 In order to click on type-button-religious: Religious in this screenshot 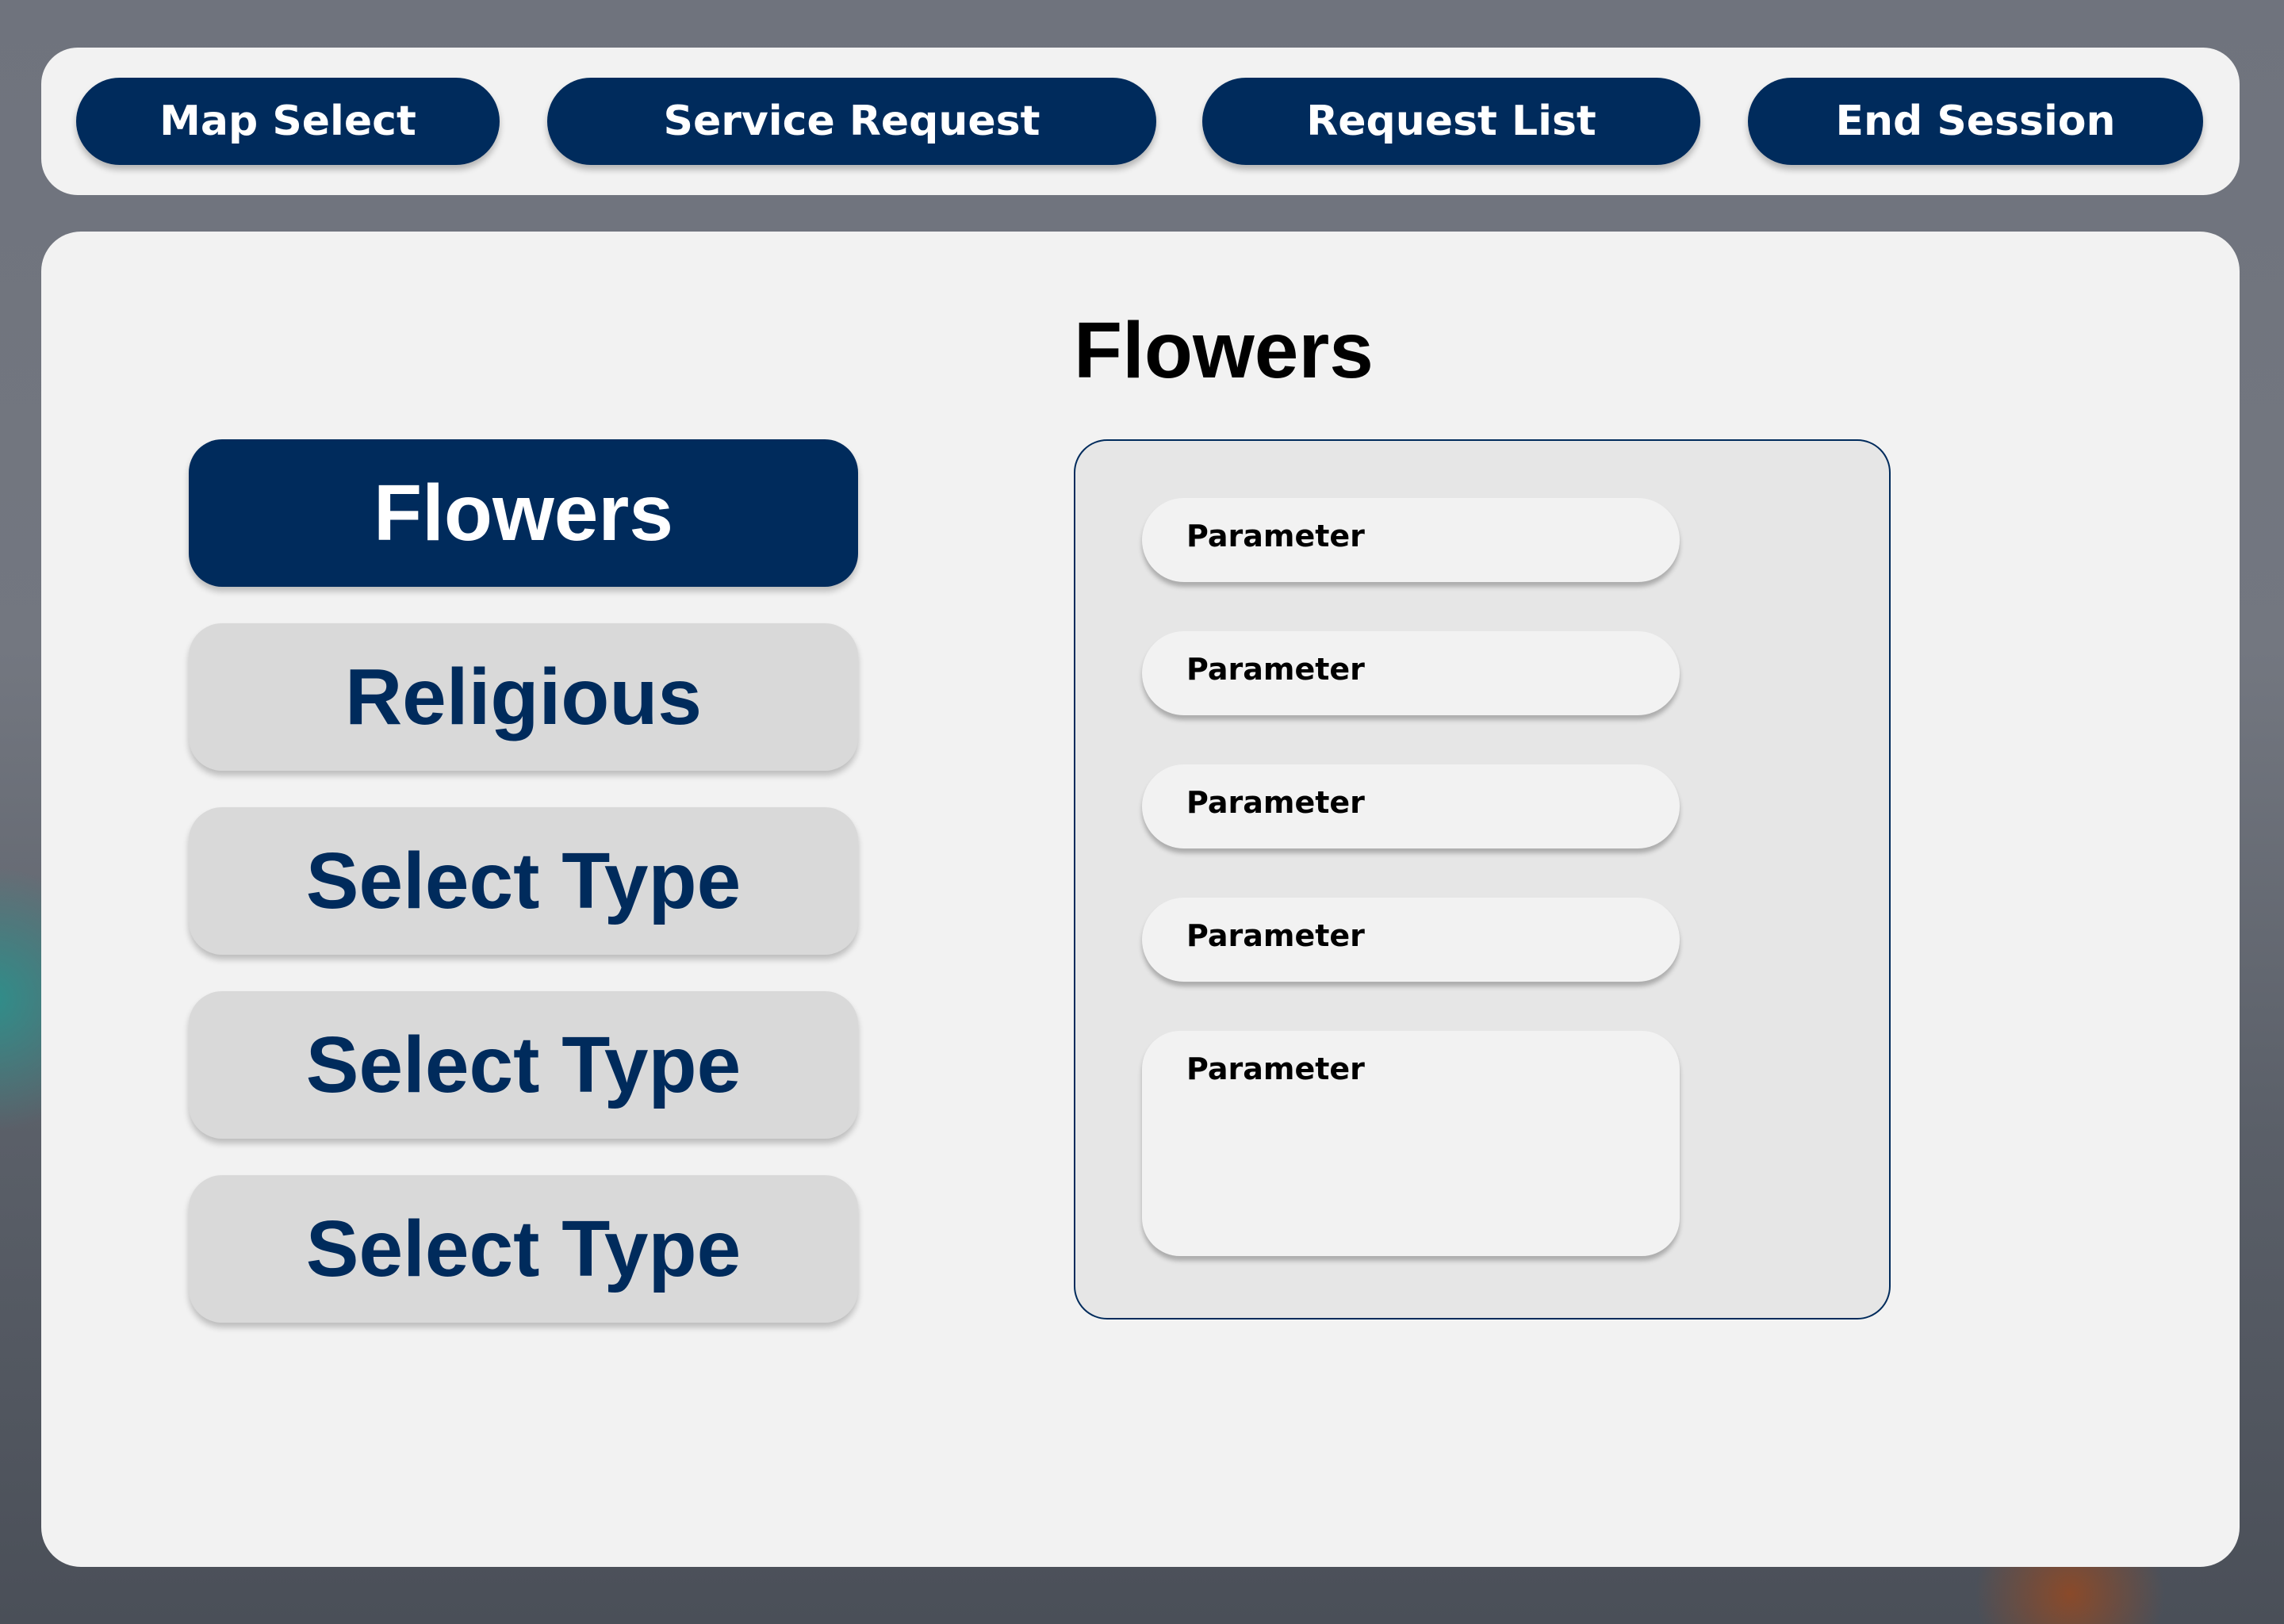, I will do `click(523, 697)`.